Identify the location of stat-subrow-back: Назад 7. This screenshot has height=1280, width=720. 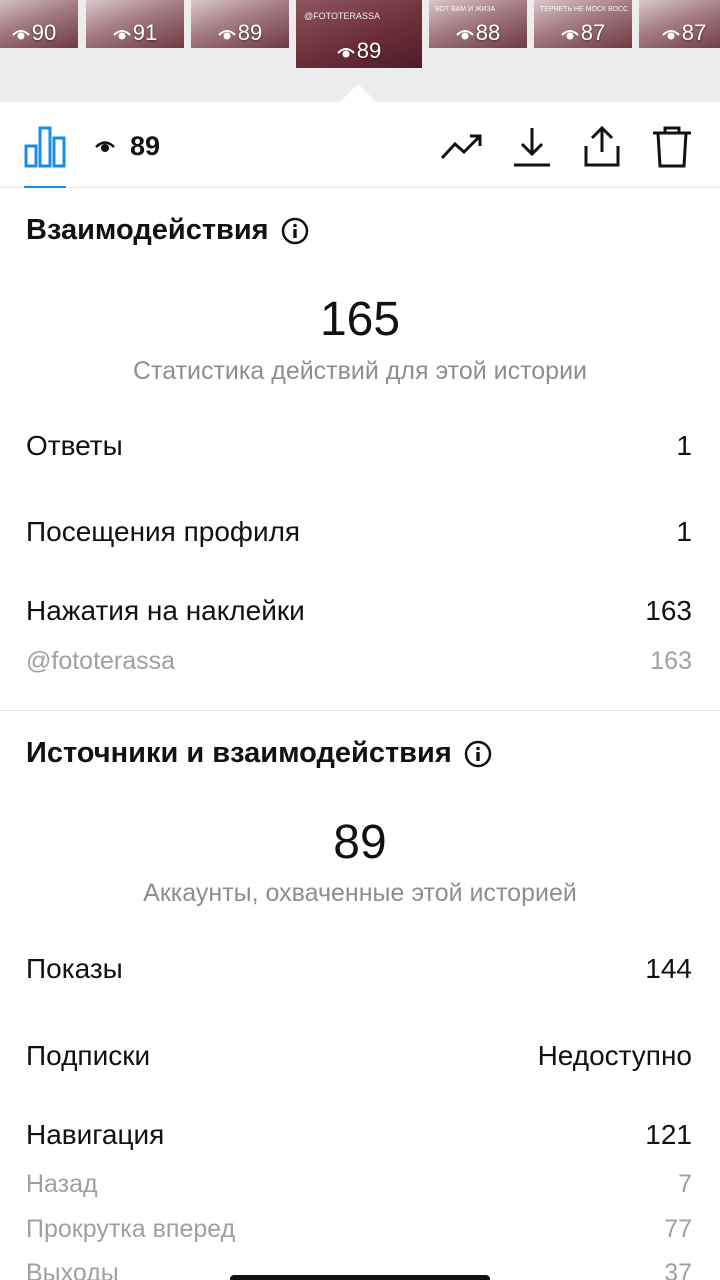
(359, 1184).